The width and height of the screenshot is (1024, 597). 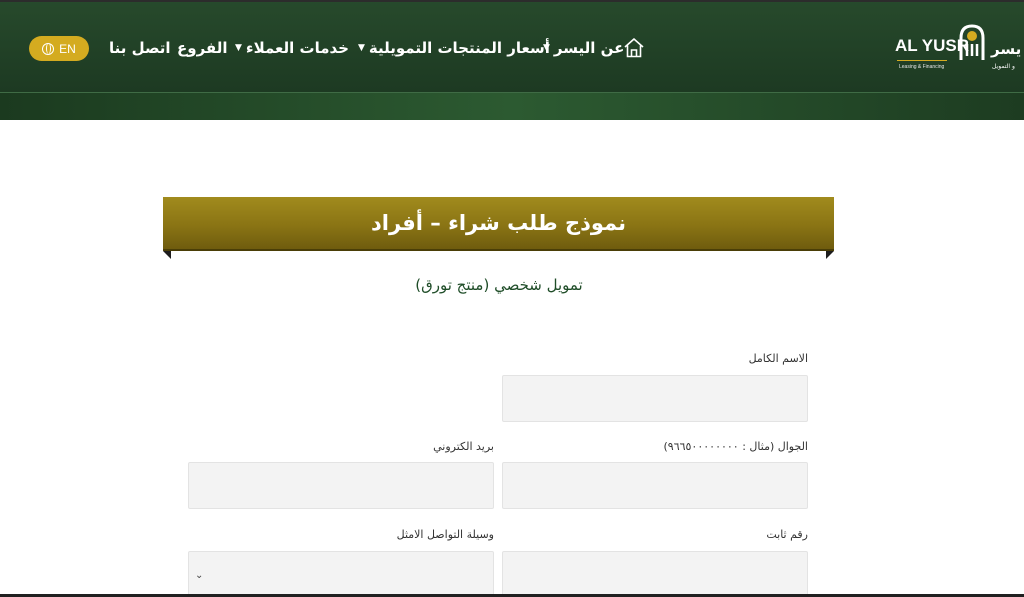 What do you see at coordinates (445, 534) in the screenshot?
I see `contact-method-label: وسيلة التواصل الامثل` at bounding box center [445, 534].